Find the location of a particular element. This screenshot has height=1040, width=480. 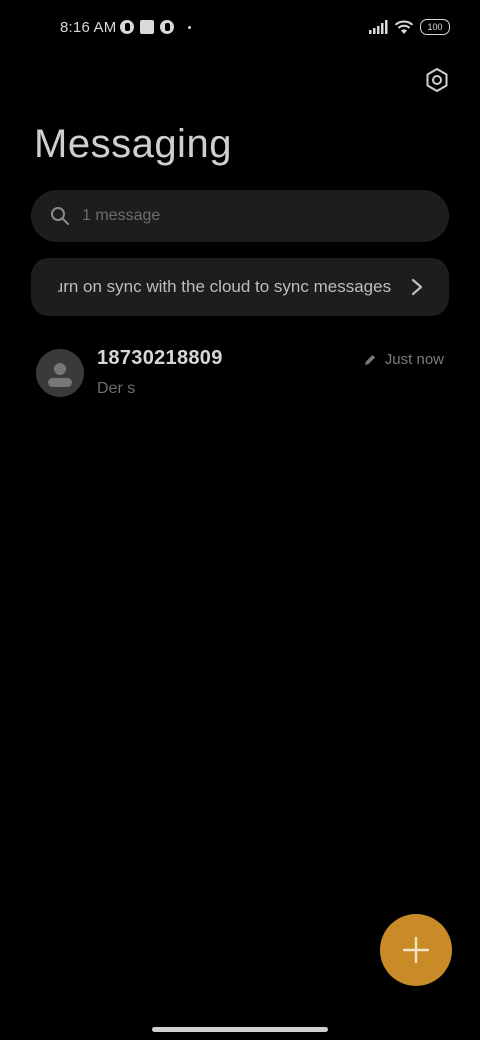

search-input: 1 message is located at coordinates (240, 216).